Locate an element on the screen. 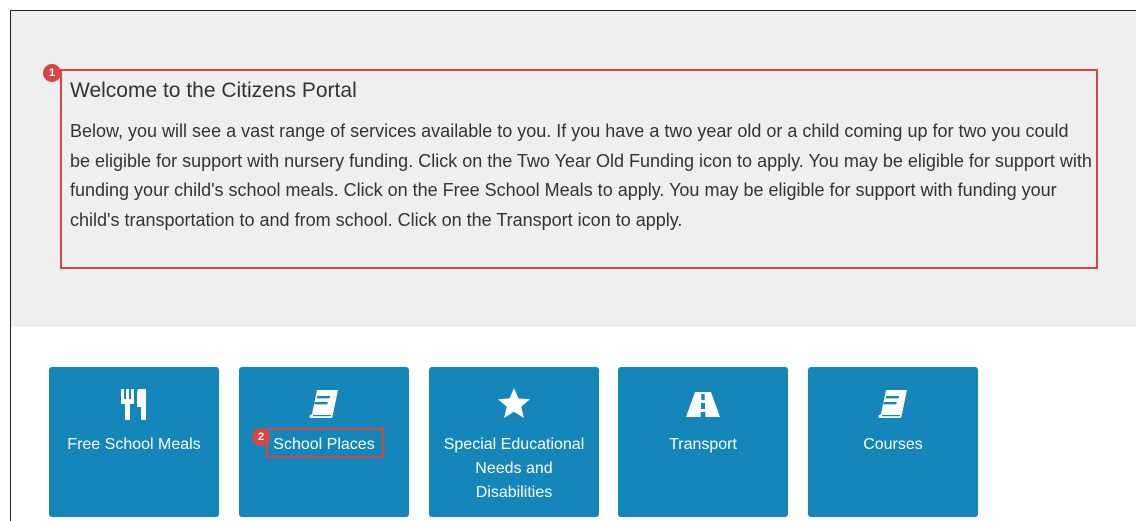  tile-free-school-meals: Free School Meals is located at coordinates (134, 442).